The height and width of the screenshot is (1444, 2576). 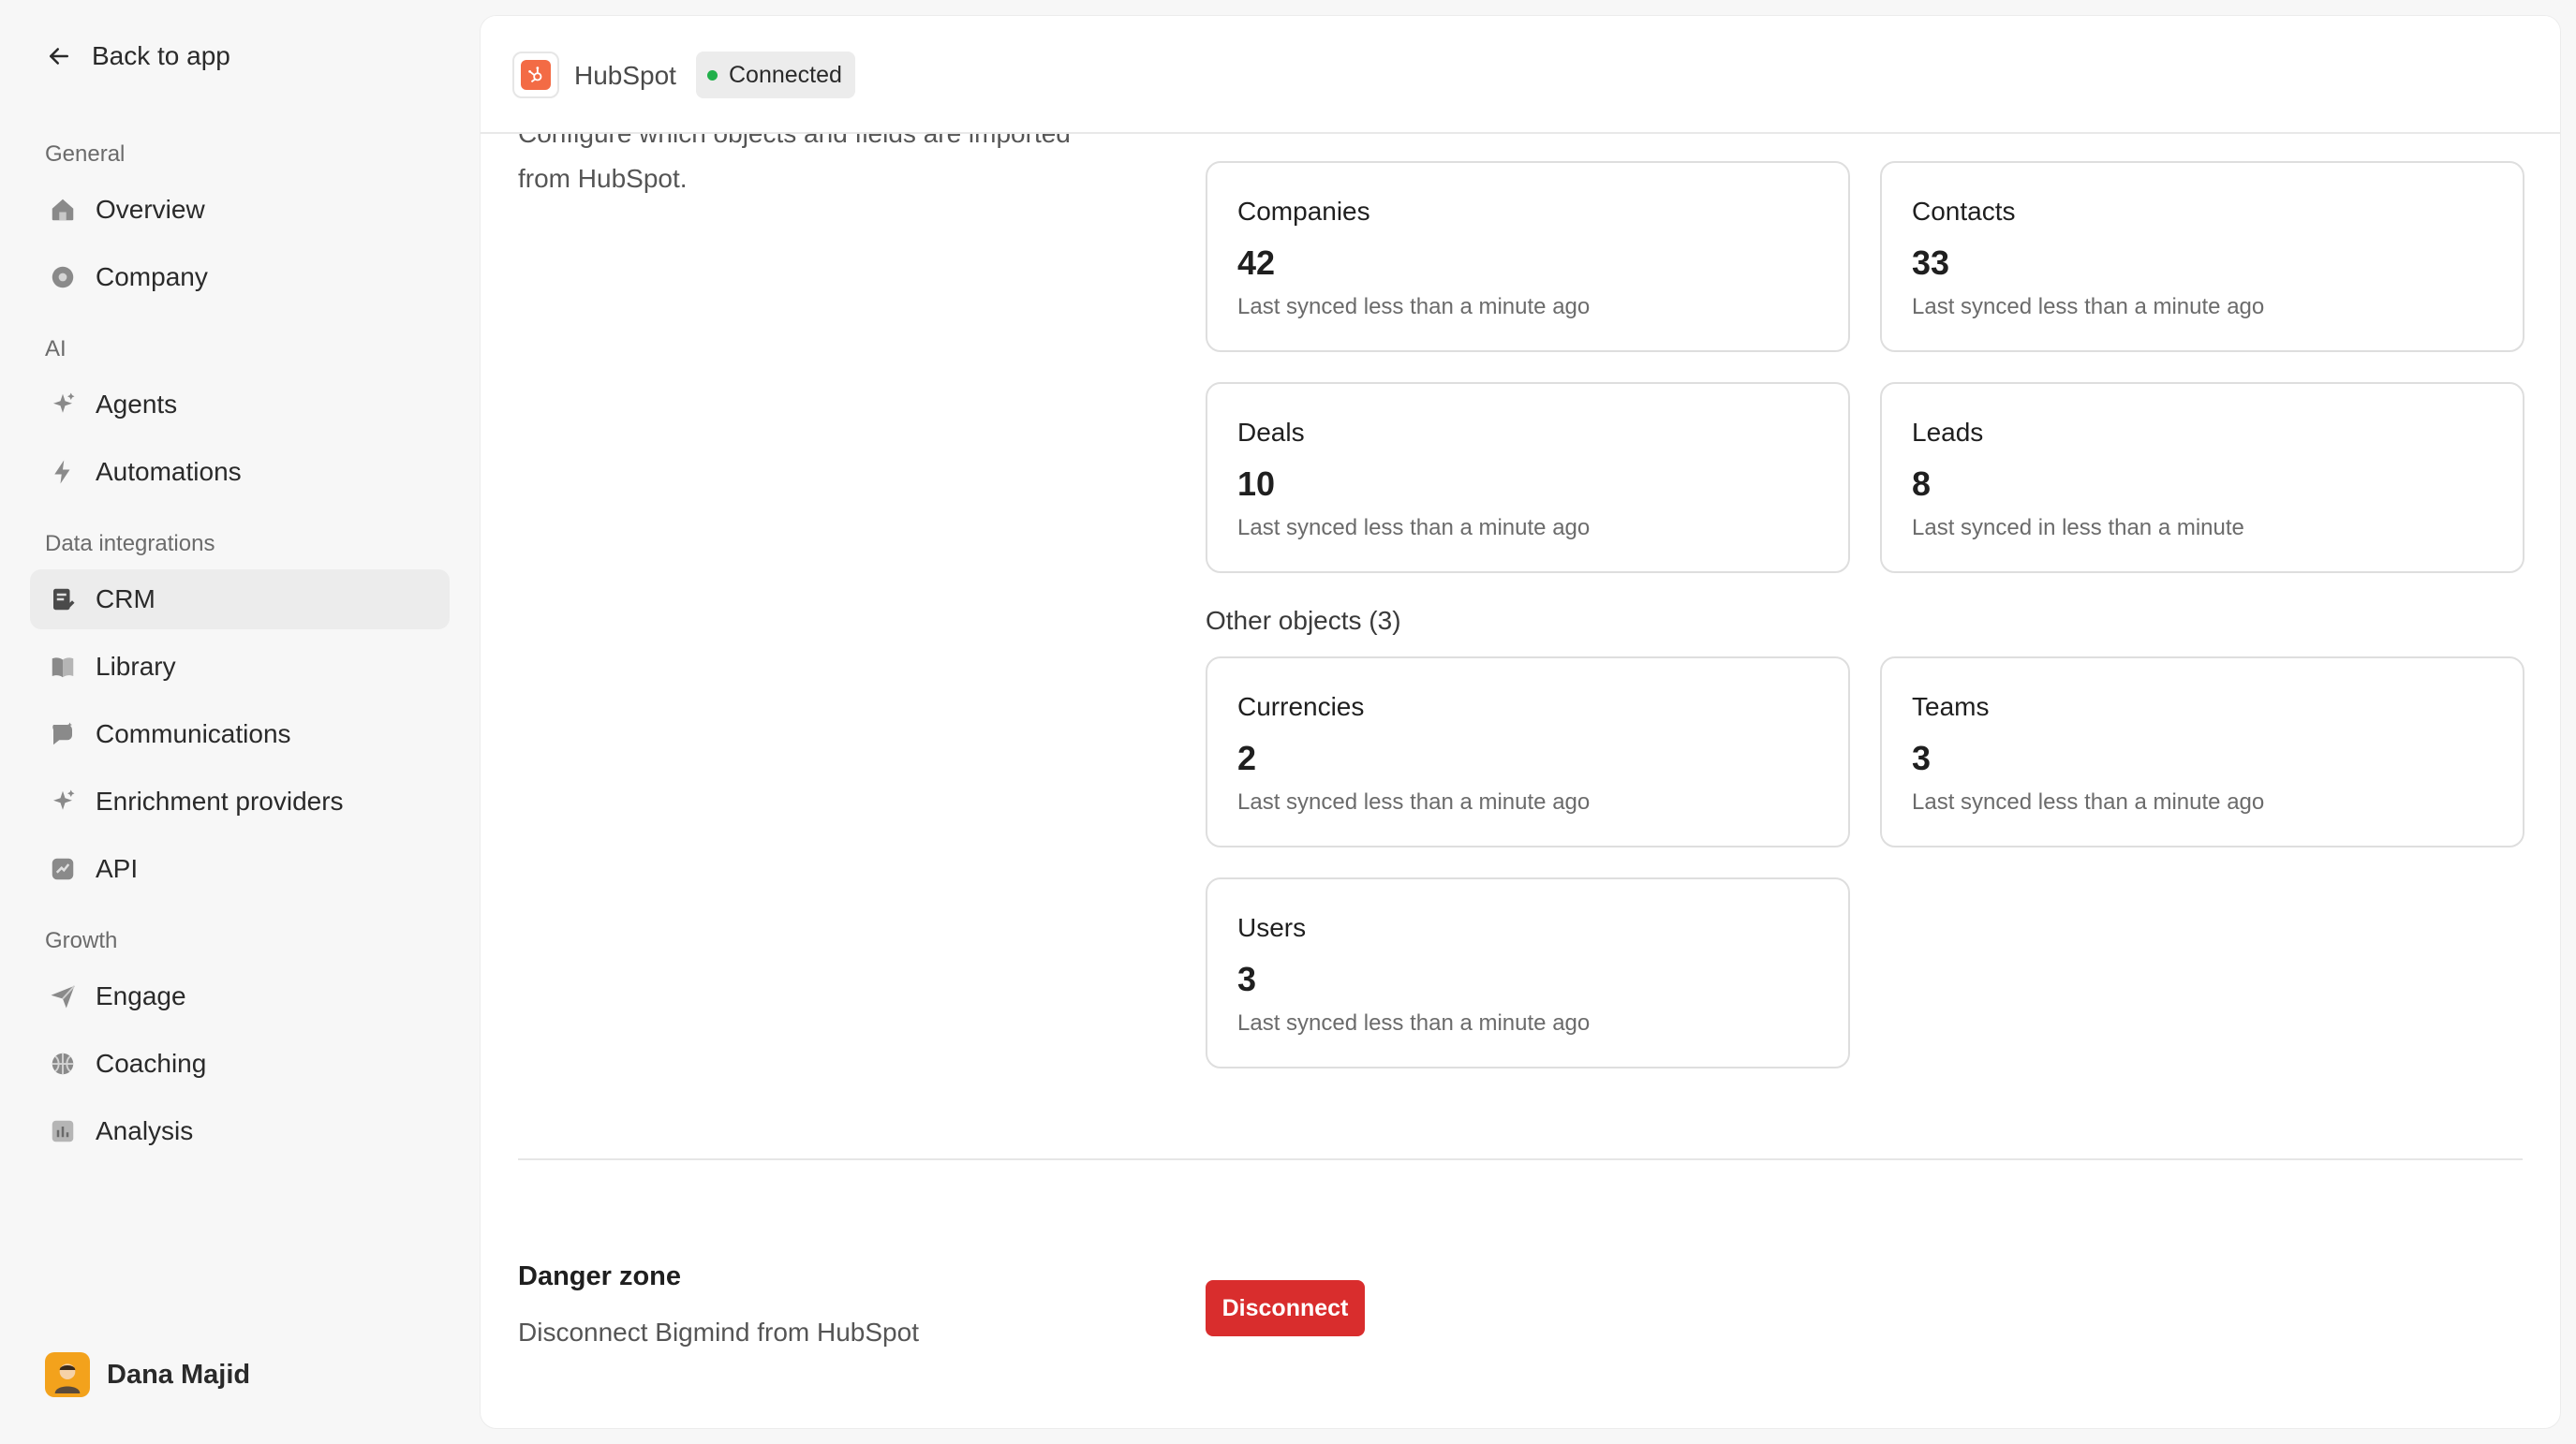 What do you see at coordinates (169, 471) in the screenshot?
I see `sidebar-item-label: Automations` at bounding box center [169, 471].